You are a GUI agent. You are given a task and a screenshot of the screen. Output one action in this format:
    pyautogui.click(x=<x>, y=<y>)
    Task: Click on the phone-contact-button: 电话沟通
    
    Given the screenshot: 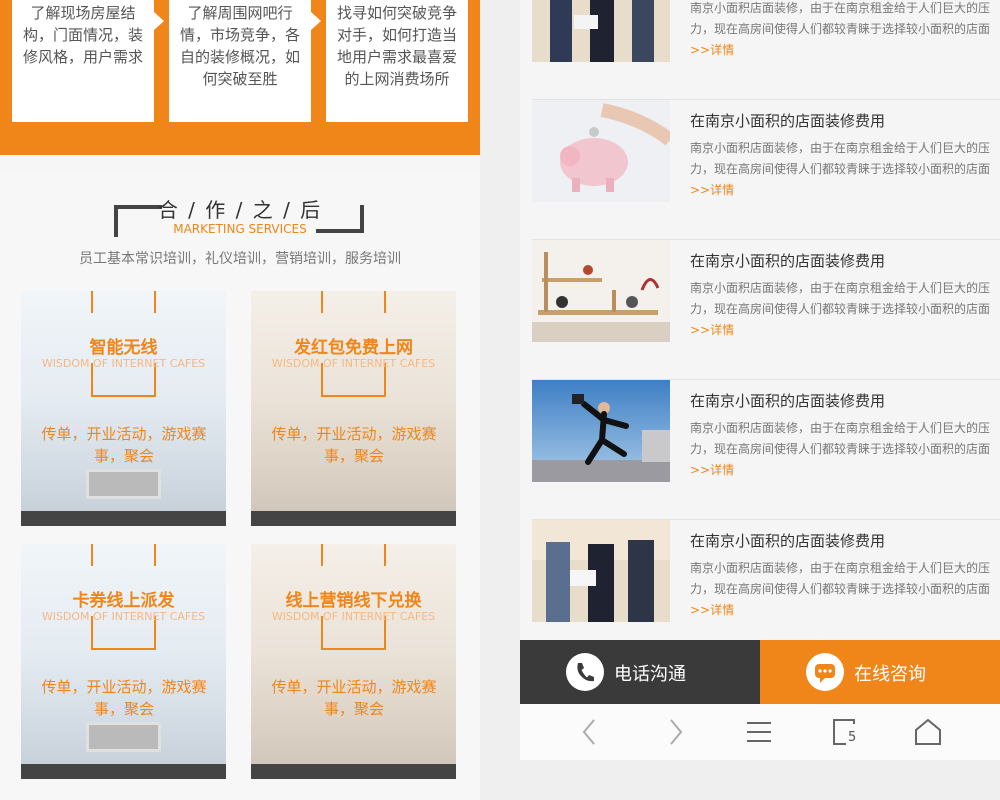 What is the action you would take?
    pyautogui.click(x=640, y=672)
    